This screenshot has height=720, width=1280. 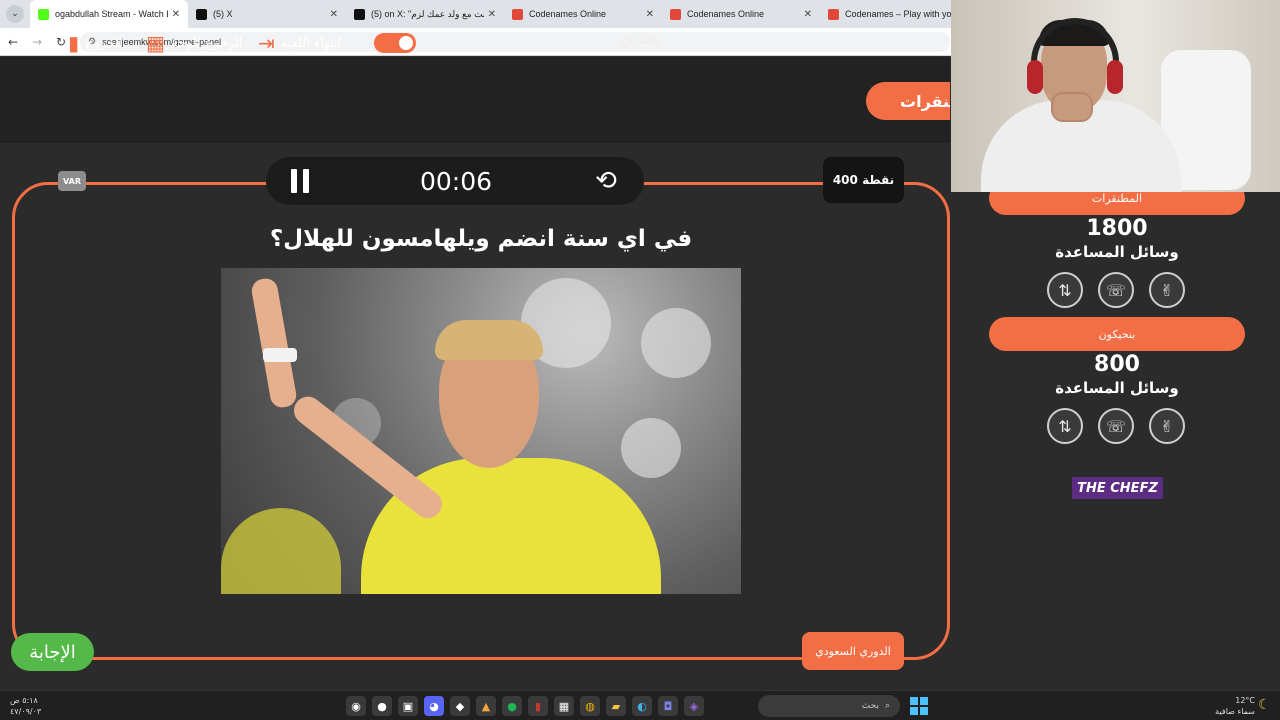 What do you see at coordinates (74, 43) in the screenshot?
I see `exit-door-icon: ▮` at bounding box center [74, 43].